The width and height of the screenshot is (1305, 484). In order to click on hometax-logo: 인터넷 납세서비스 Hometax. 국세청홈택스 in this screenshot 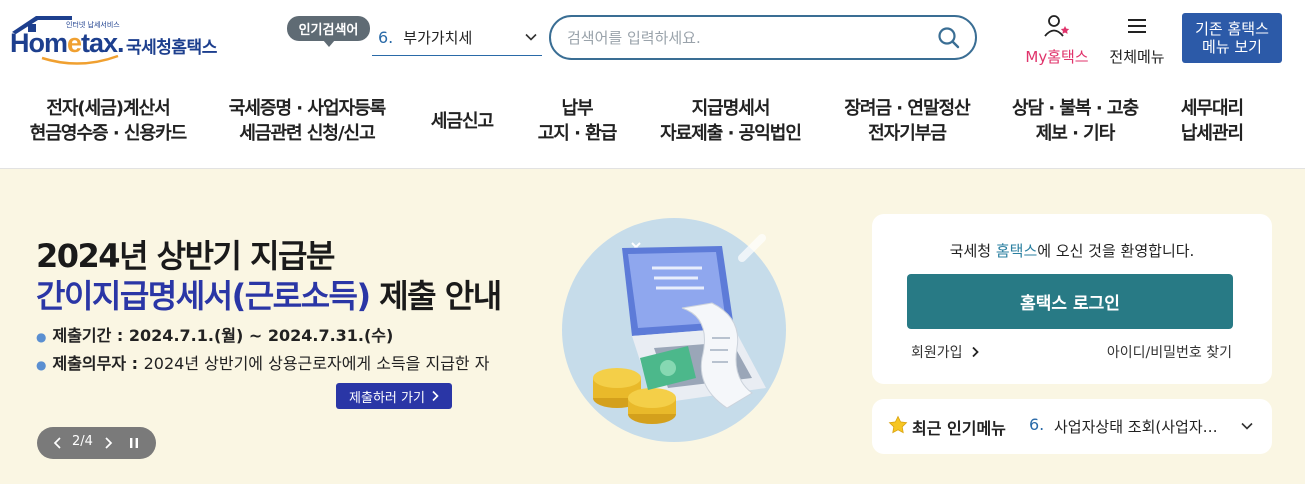, I will do `click(117, 40)`.